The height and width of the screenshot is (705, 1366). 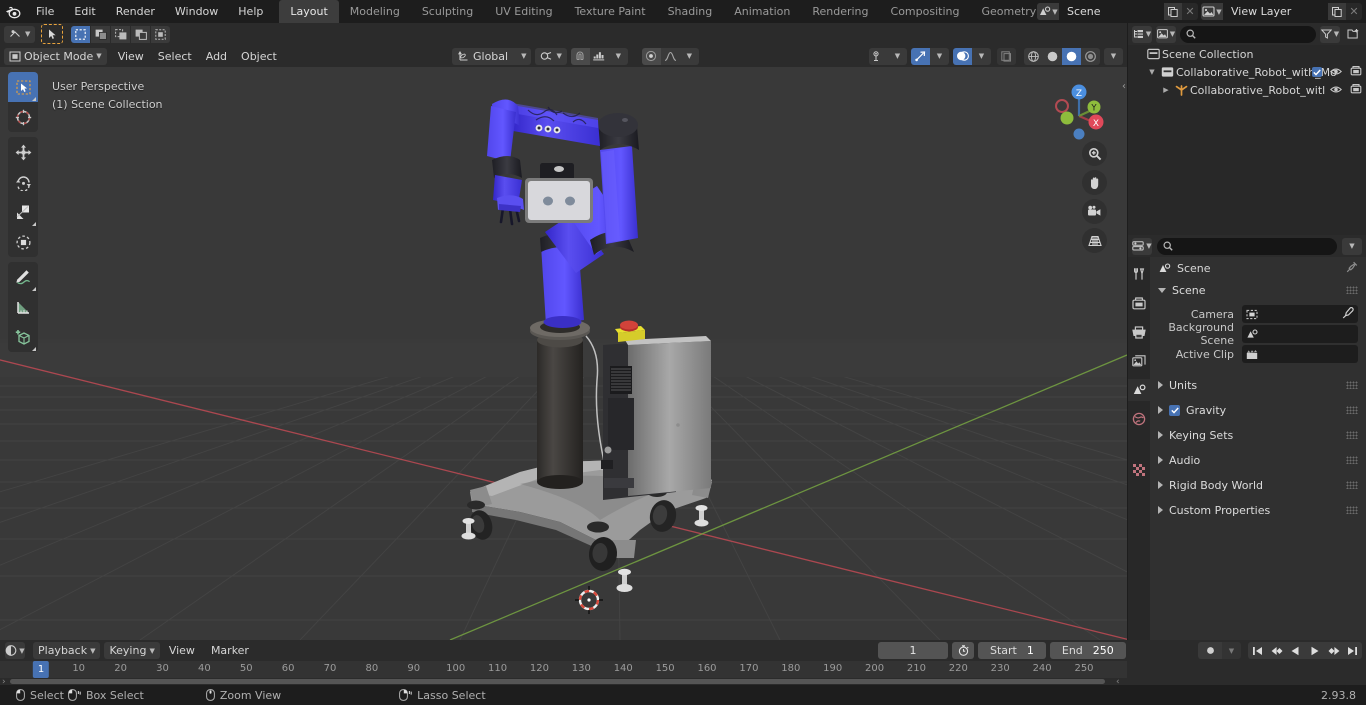 I want to click on select-subtract-icon, so click(x=121, y=34).